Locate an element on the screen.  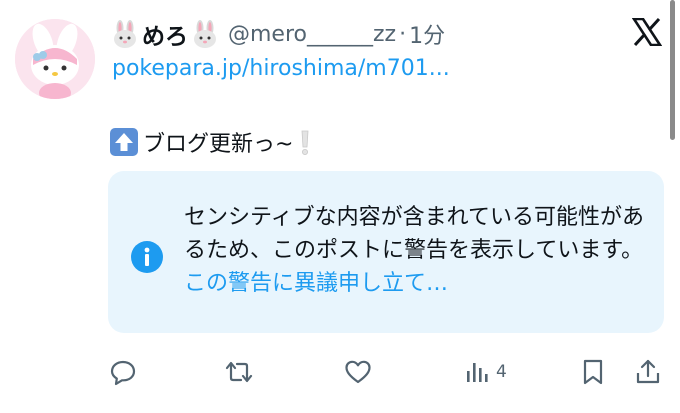
x-logo-icon is located at coordinates (647, 32).